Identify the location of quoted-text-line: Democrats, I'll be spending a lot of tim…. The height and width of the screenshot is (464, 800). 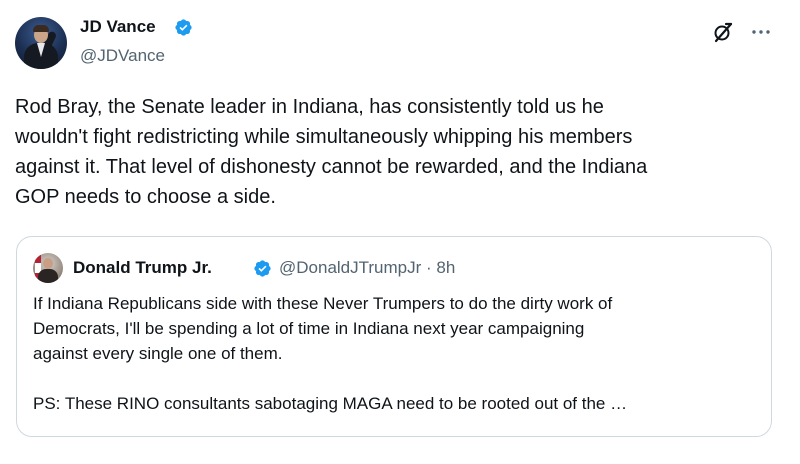
(309, 328).